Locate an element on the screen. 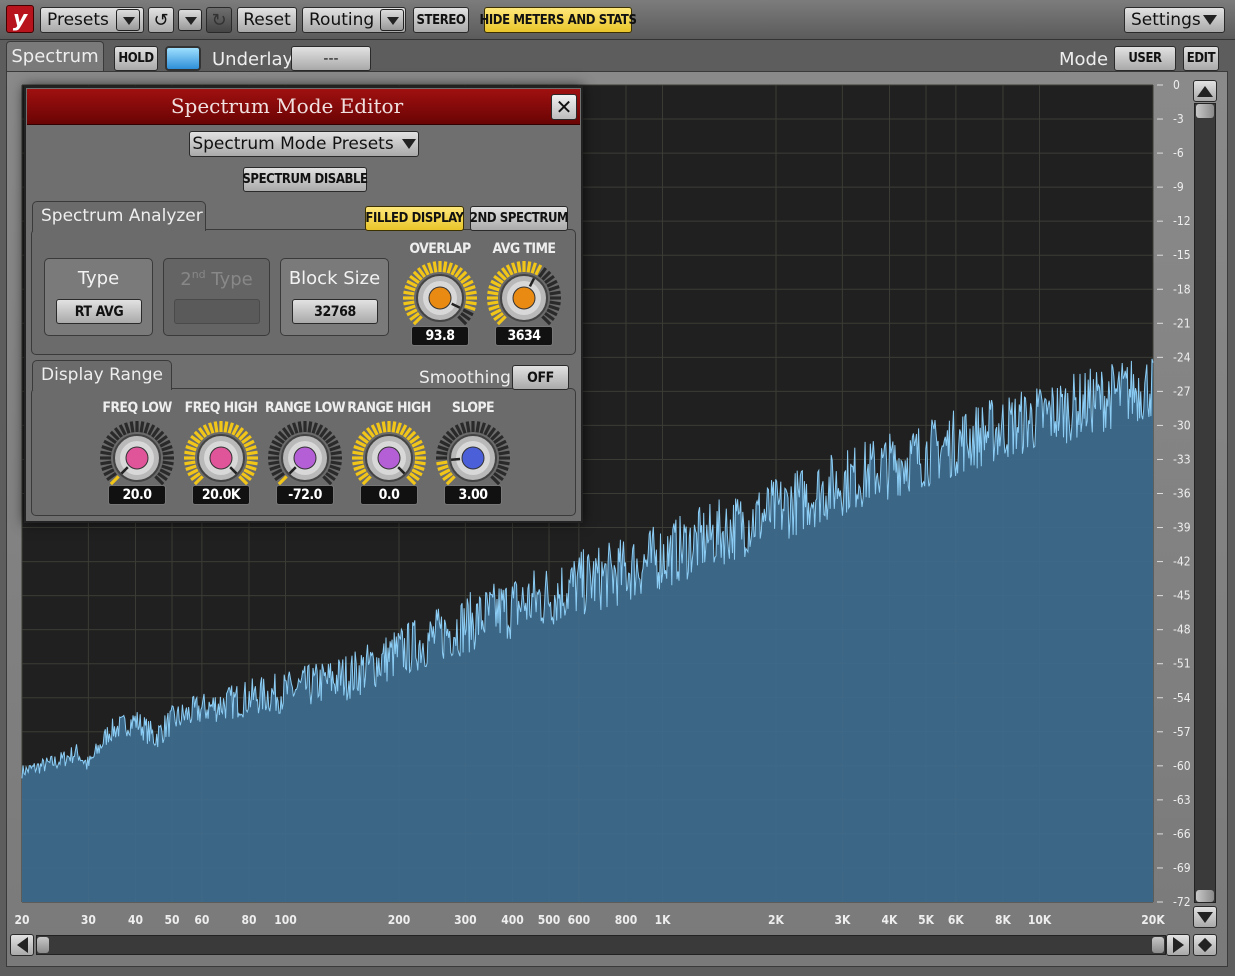 Image resolution: width=1235 pixels, height=976 pixels. type-select: RT AVG is located at coordinates (99, 311).